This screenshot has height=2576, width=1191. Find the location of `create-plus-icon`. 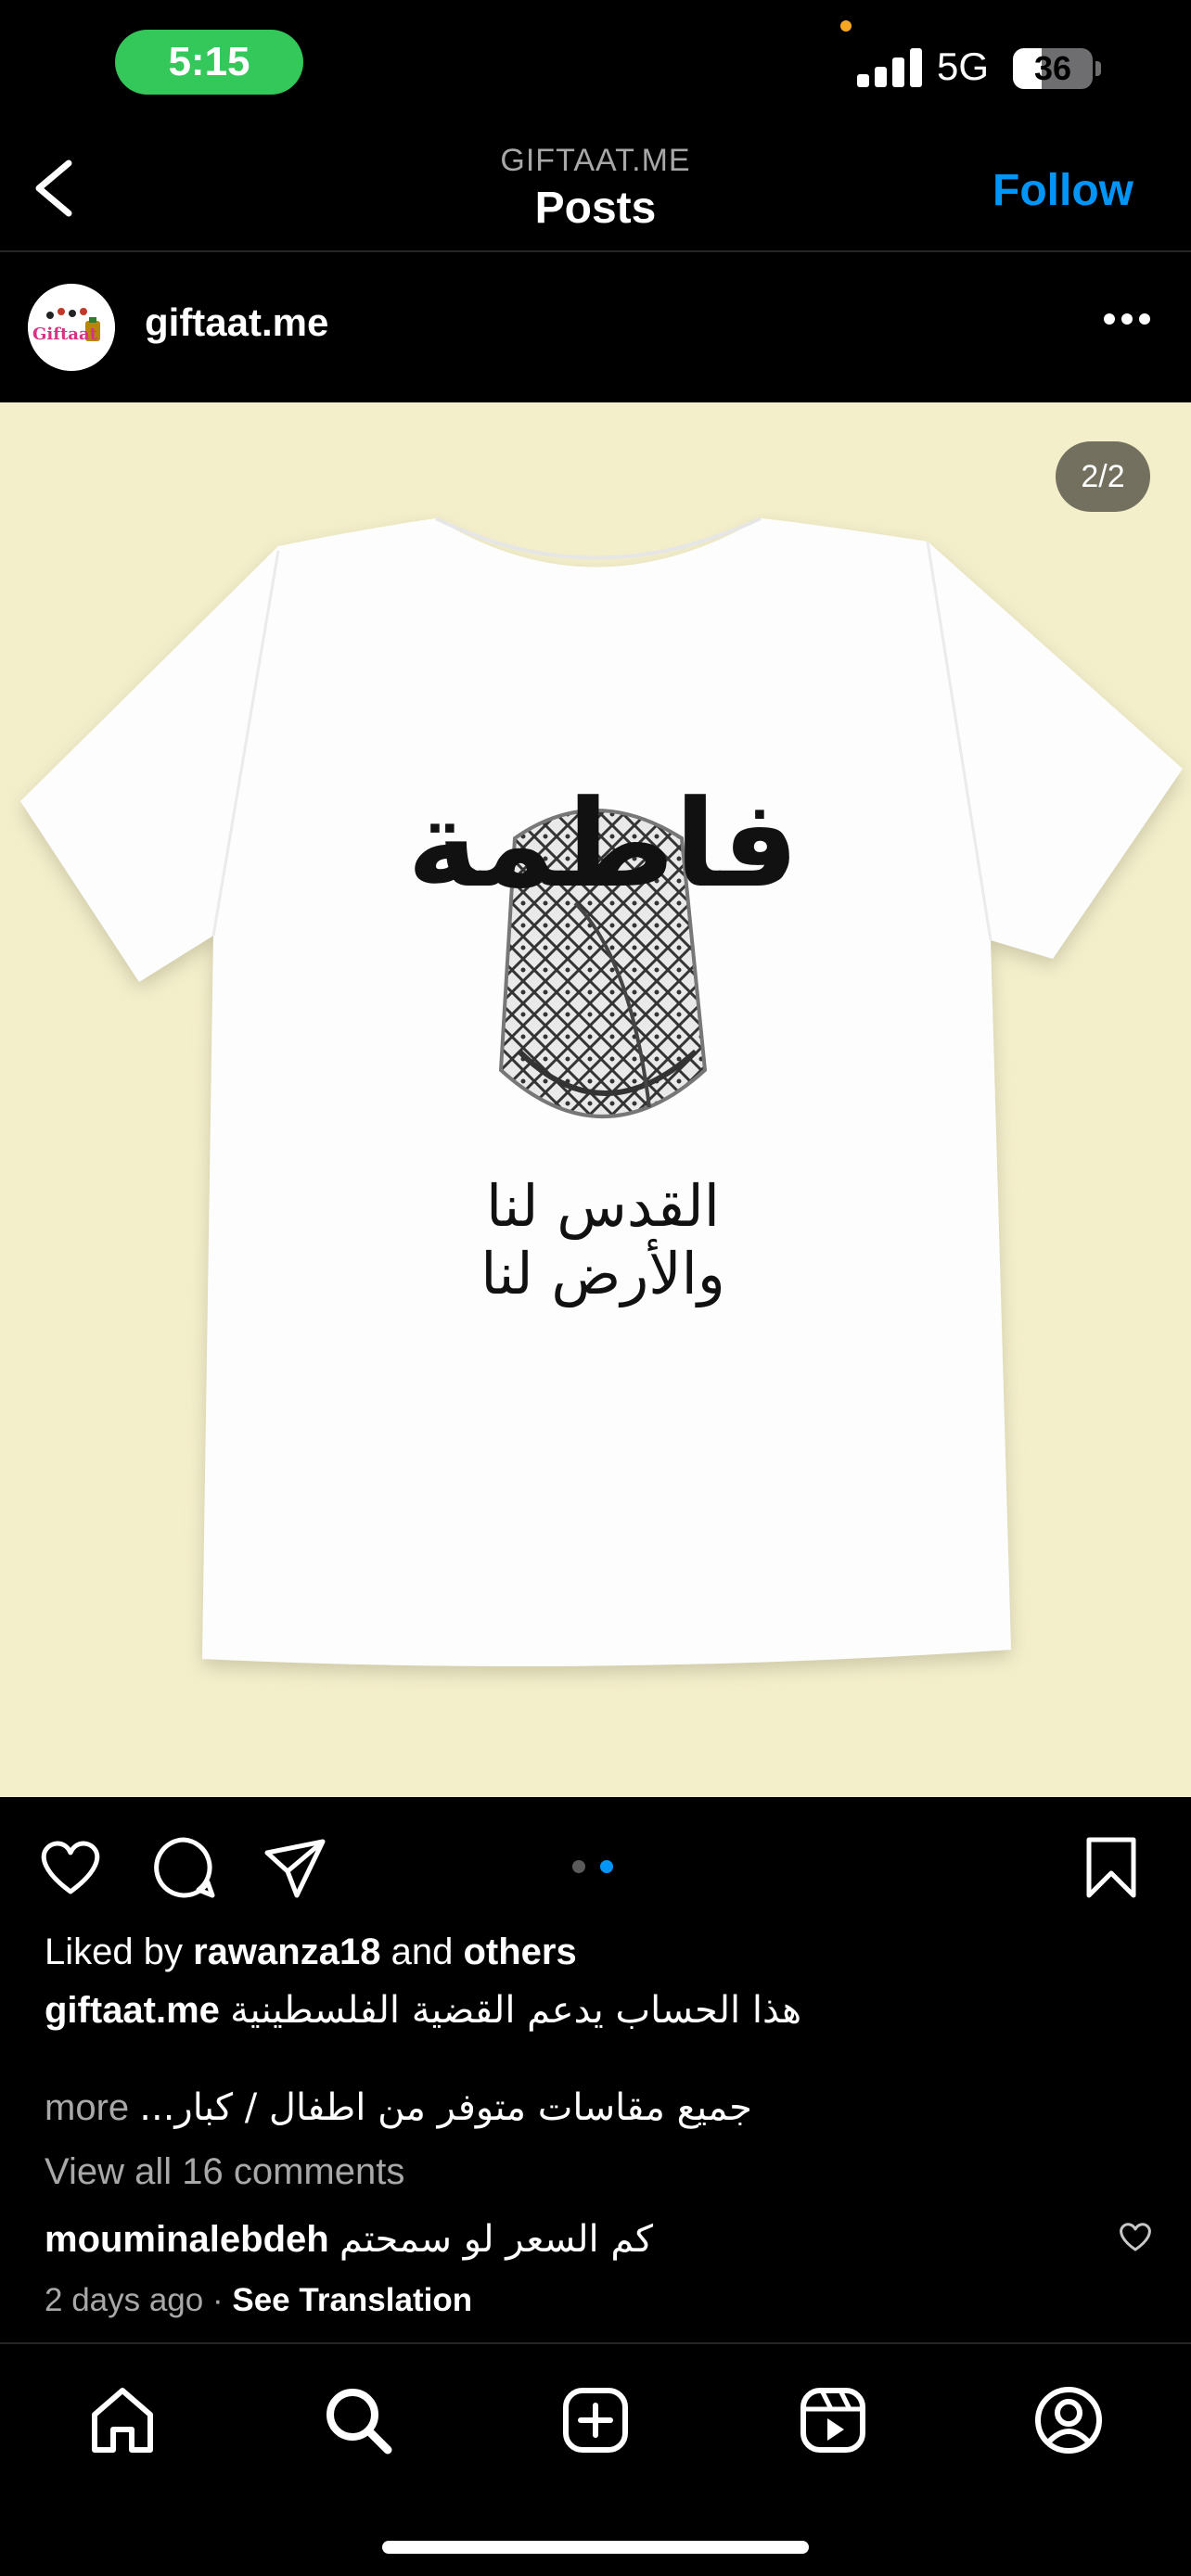

create-plus-icon is located at coordinates (595, 2420).